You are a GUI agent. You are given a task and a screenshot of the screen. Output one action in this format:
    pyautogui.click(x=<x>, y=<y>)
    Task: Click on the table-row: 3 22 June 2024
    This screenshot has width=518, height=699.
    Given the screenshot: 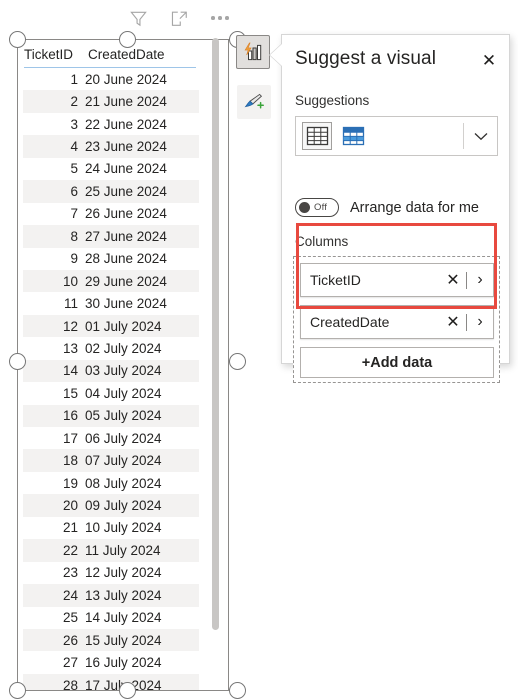 What is the action you would take?
    pyautogui.click(x=111, y=124)
    